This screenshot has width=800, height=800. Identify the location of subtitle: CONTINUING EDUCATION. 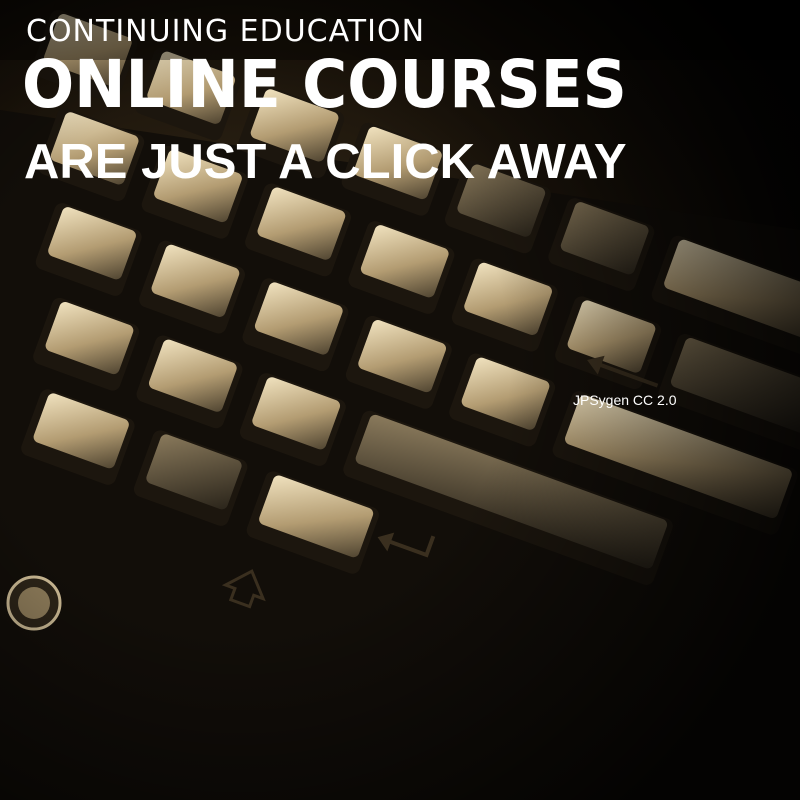
(226, 31).